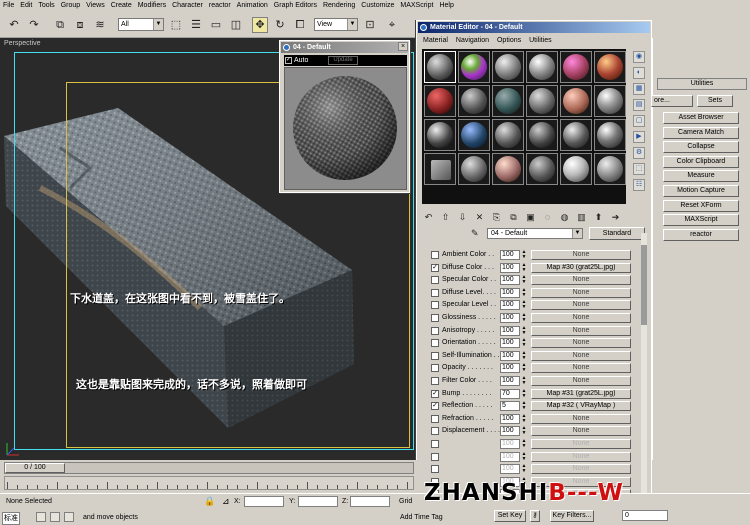  Describe the element at coordinates (22, 43) in the screenshot. I see `viewport-label: Perspective` at that location.